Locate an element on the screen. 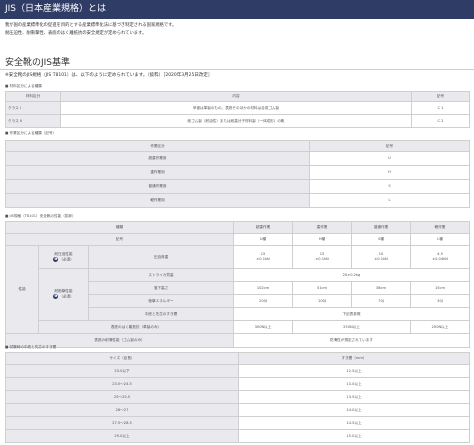 The image size is (474, 445). gap-label: 中底と先芯のすき間 is located at coordinates (161, 314).